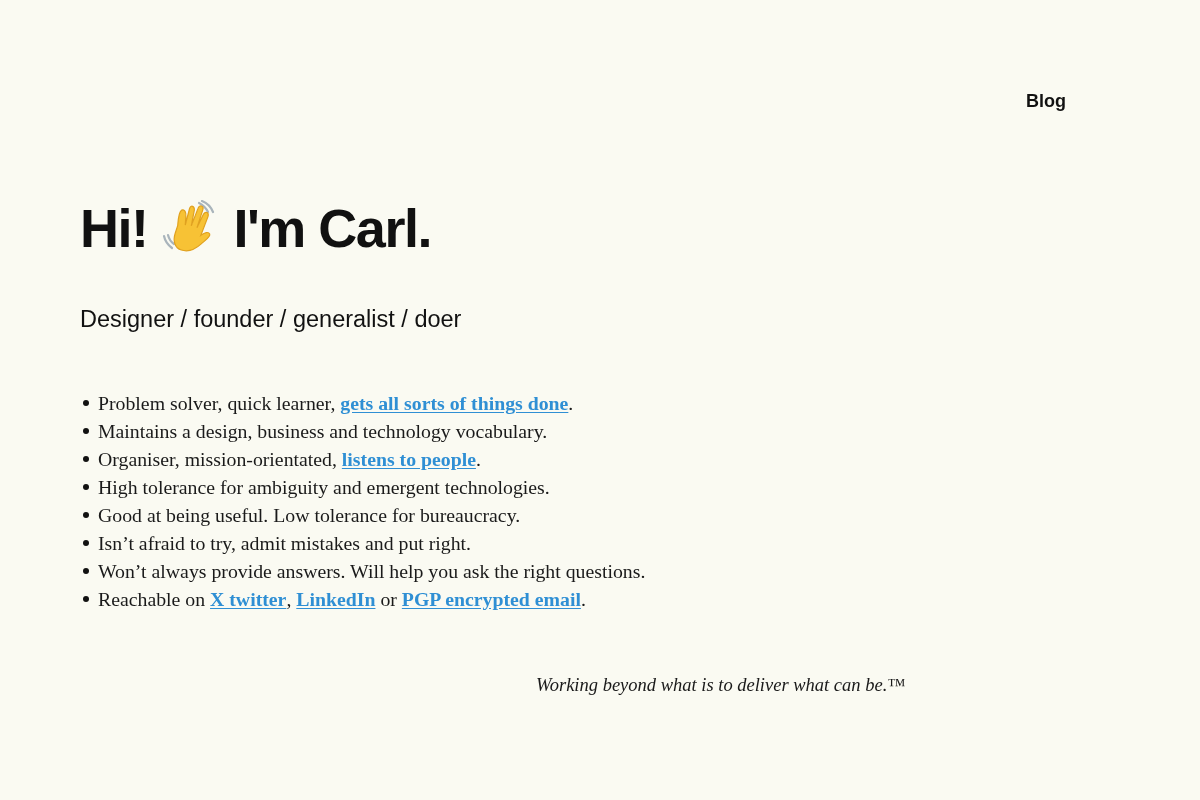 The width and height of the screenshot is (1200, 800). Describe the element at coordinates (1046, 106) in the screenshot. I see `nav-link: Blog` at that location.